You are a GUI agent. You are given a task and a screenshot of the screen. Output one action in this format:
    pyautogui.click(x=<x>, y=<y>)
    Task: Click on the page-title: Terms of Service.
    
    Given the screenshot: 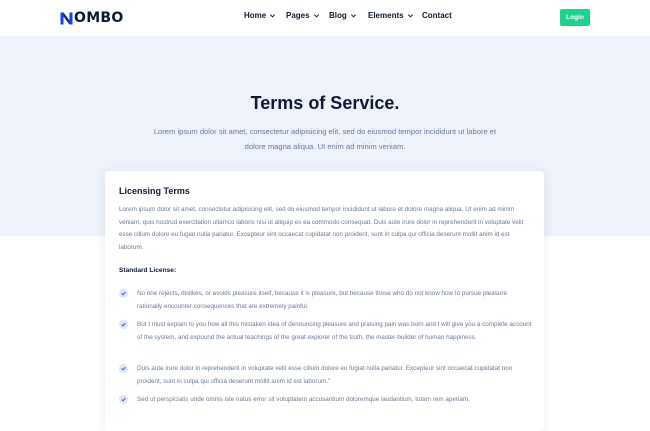 What is the action you would take?
    pyautogui.click(x=325, y=103)
    